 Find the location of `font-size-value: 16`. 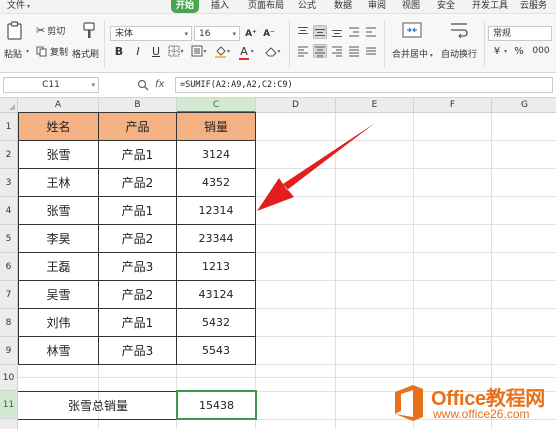

font-size-value: 16 is located at coordinates (205, 34).